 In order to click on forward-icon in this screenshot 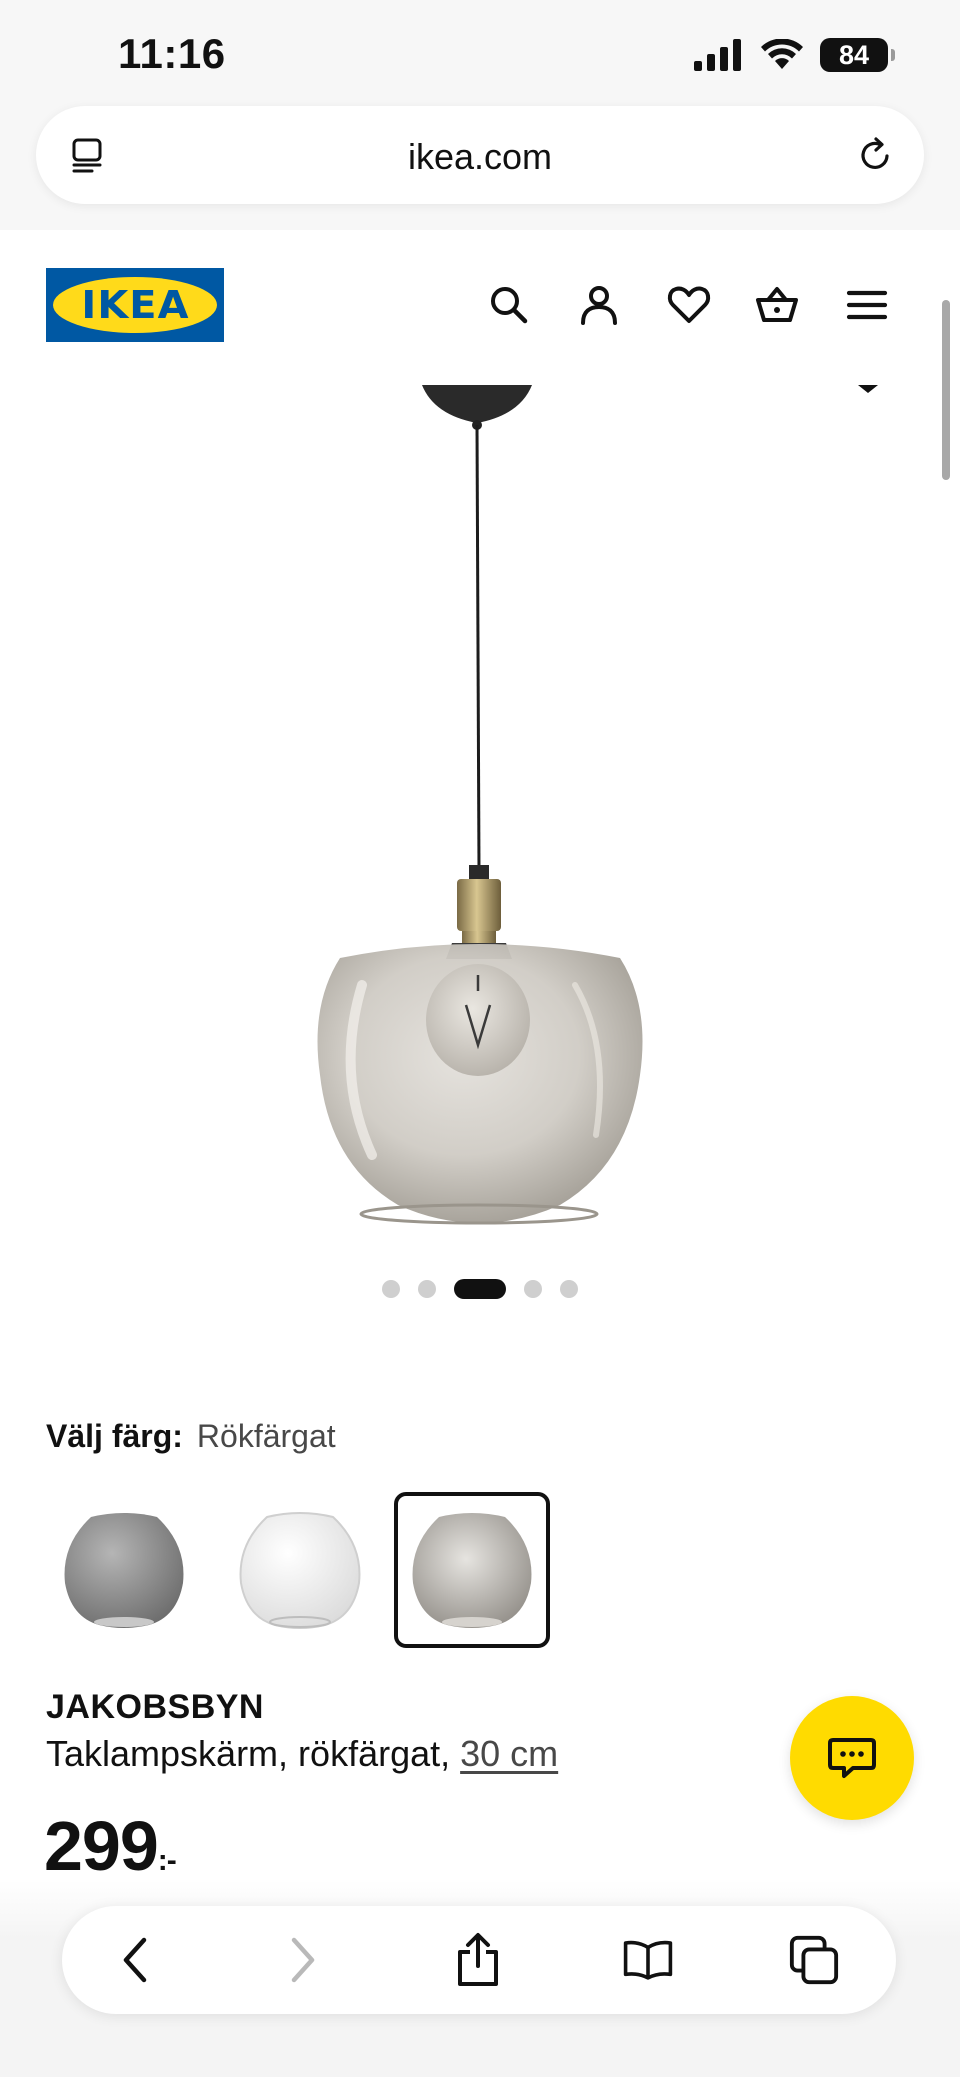, I will do `click(303, 1960)`.